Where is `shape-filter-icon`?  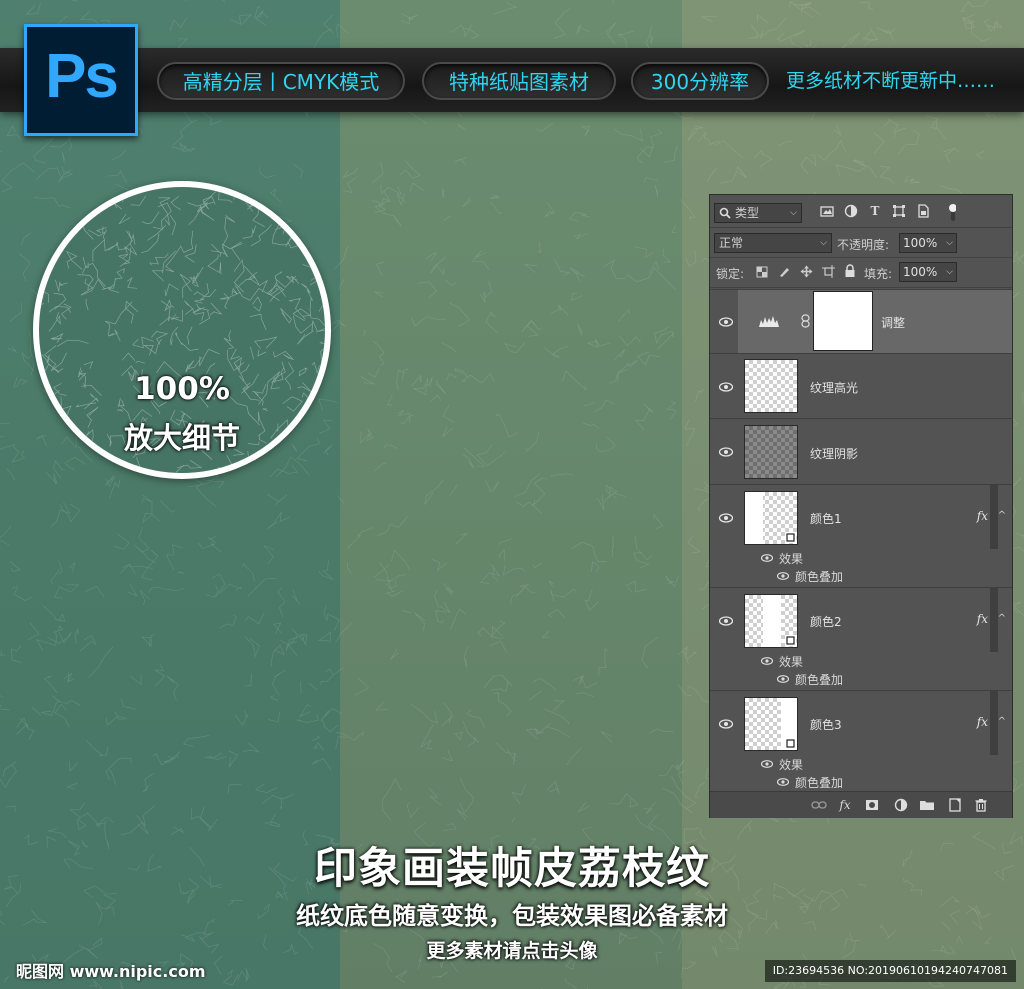
shape-filter-icon is located at coordinates (899, 211).